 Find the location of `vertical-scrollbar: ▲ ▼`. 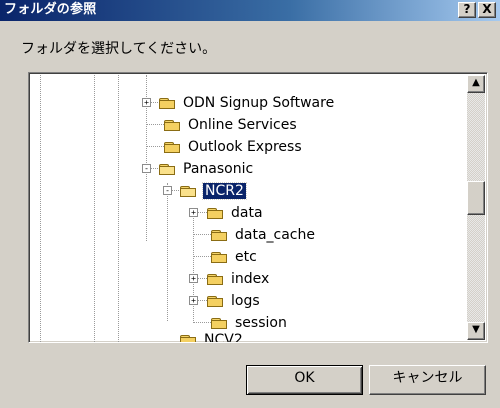

vertical-scrollbar: ▲ ▼ is located at coordinates (476, 207).